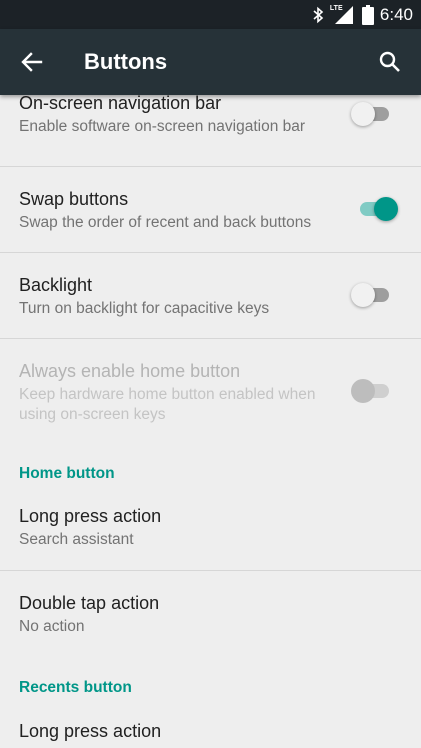 The height and width of the screenshot is (748, 421). What do you see at coordinates (74, 199) in the screenshot?
I see `swap-buttons-title: Swap buttons` at bounding box center [74, 199].